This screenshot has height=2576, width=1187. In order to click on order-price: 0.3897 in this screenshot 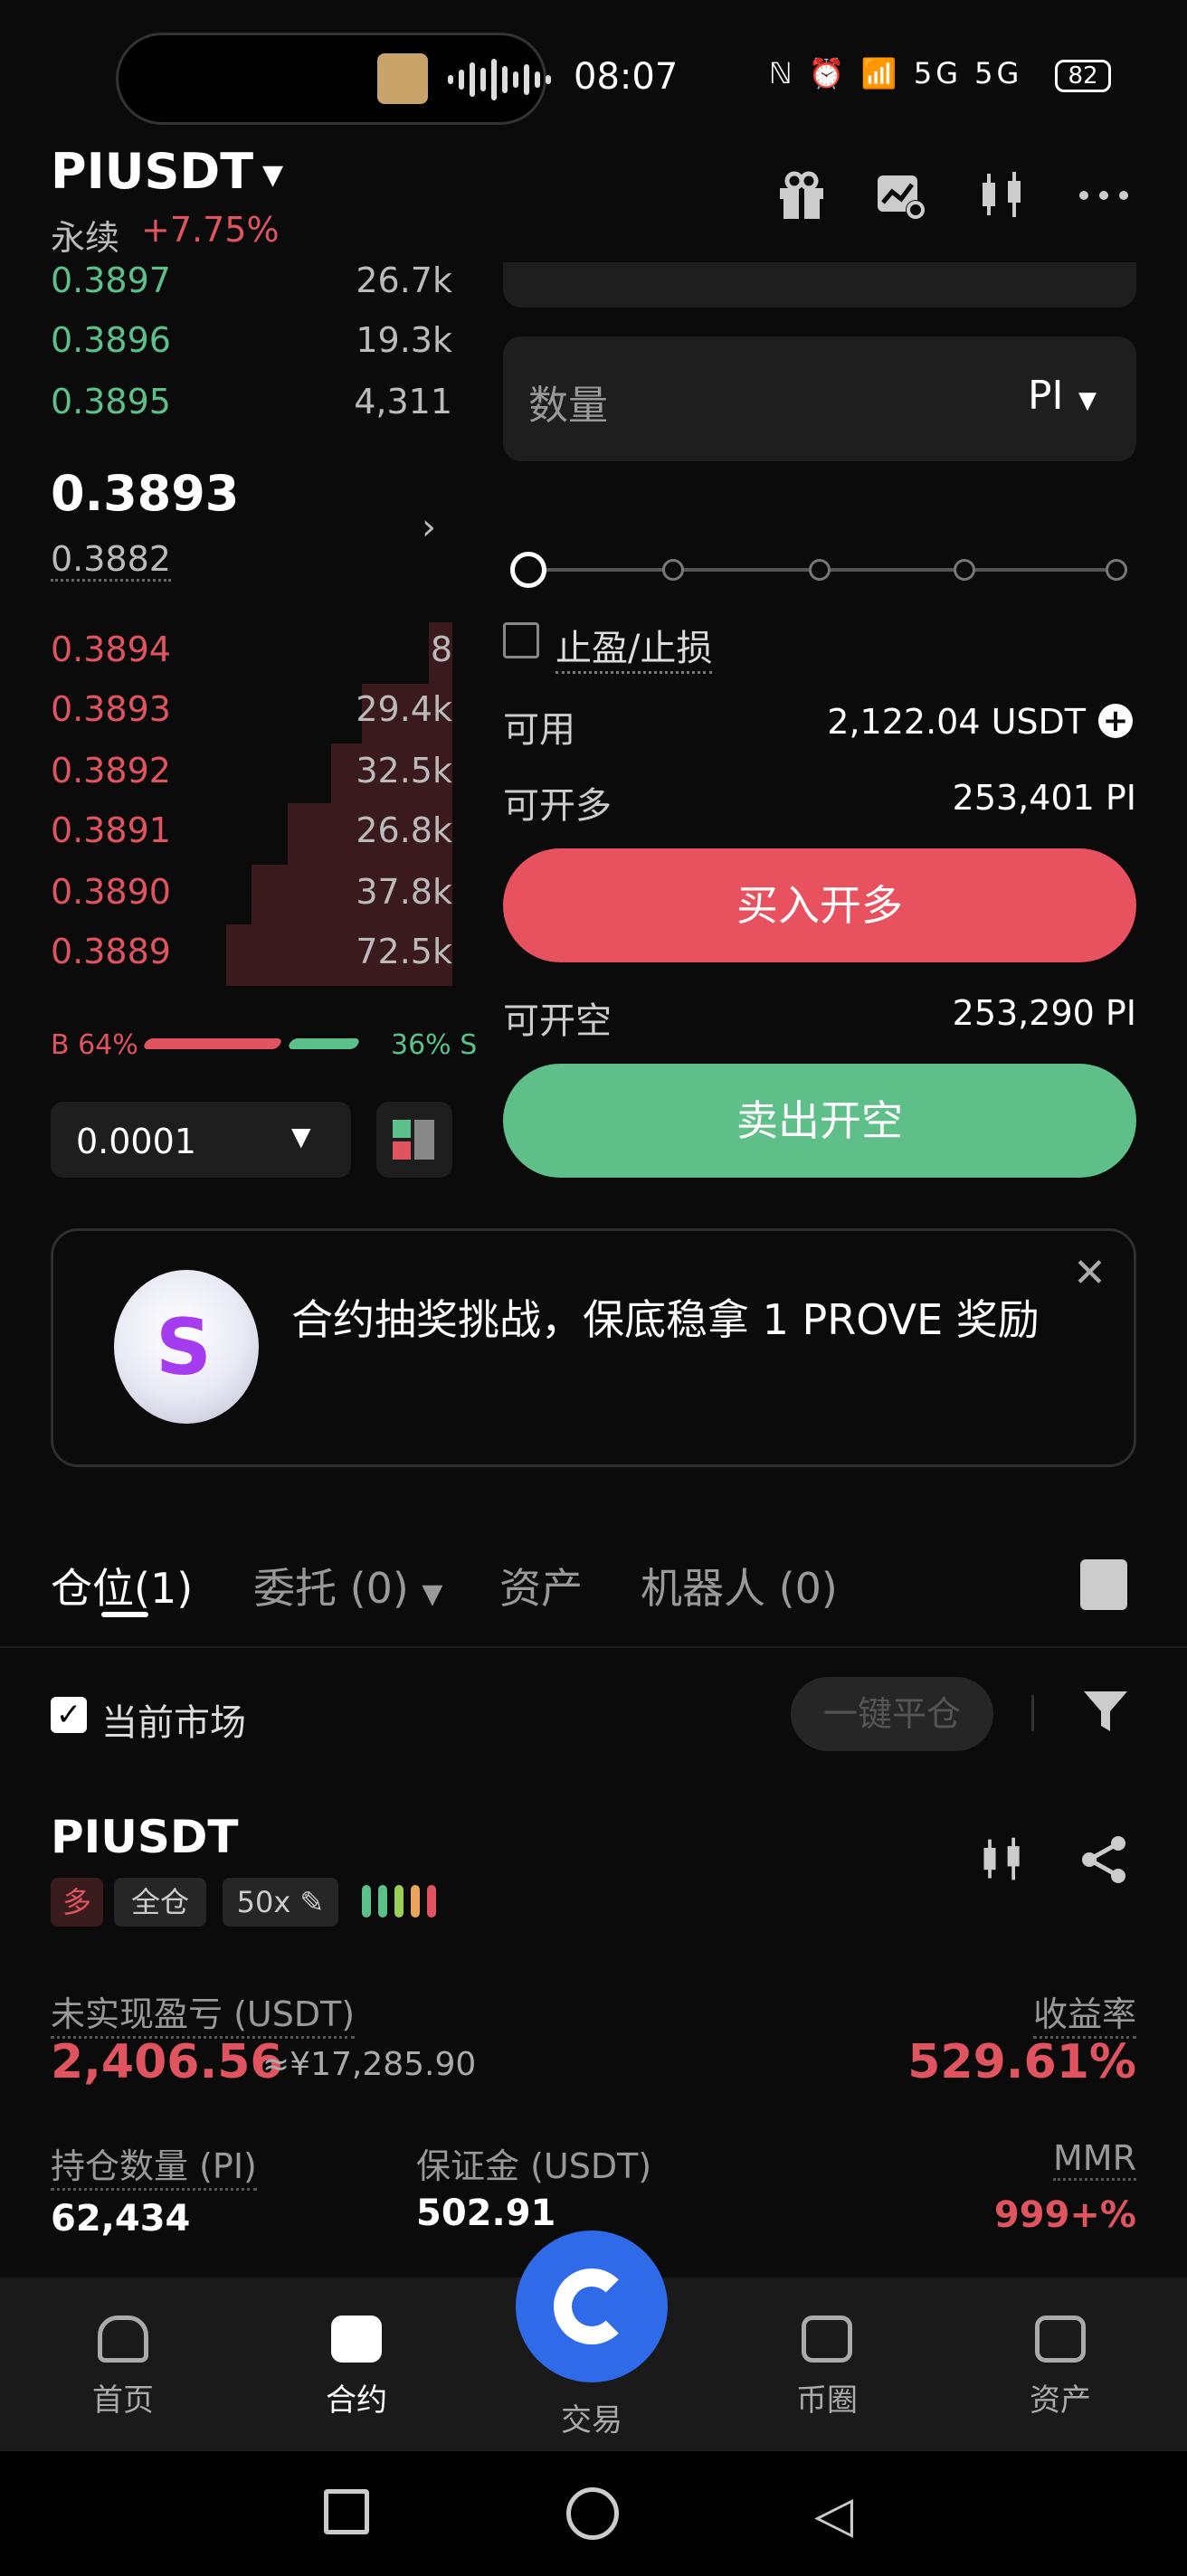, I will do `click(111, 280)`.